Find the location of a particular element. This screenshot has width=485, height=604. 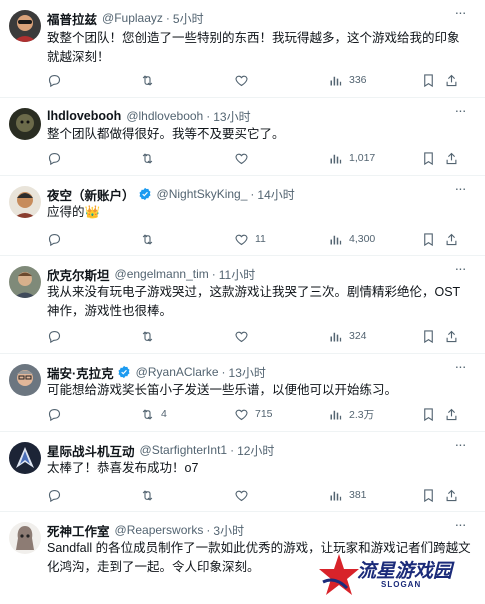

views-button: 324 is located at coordinates (347, 336).